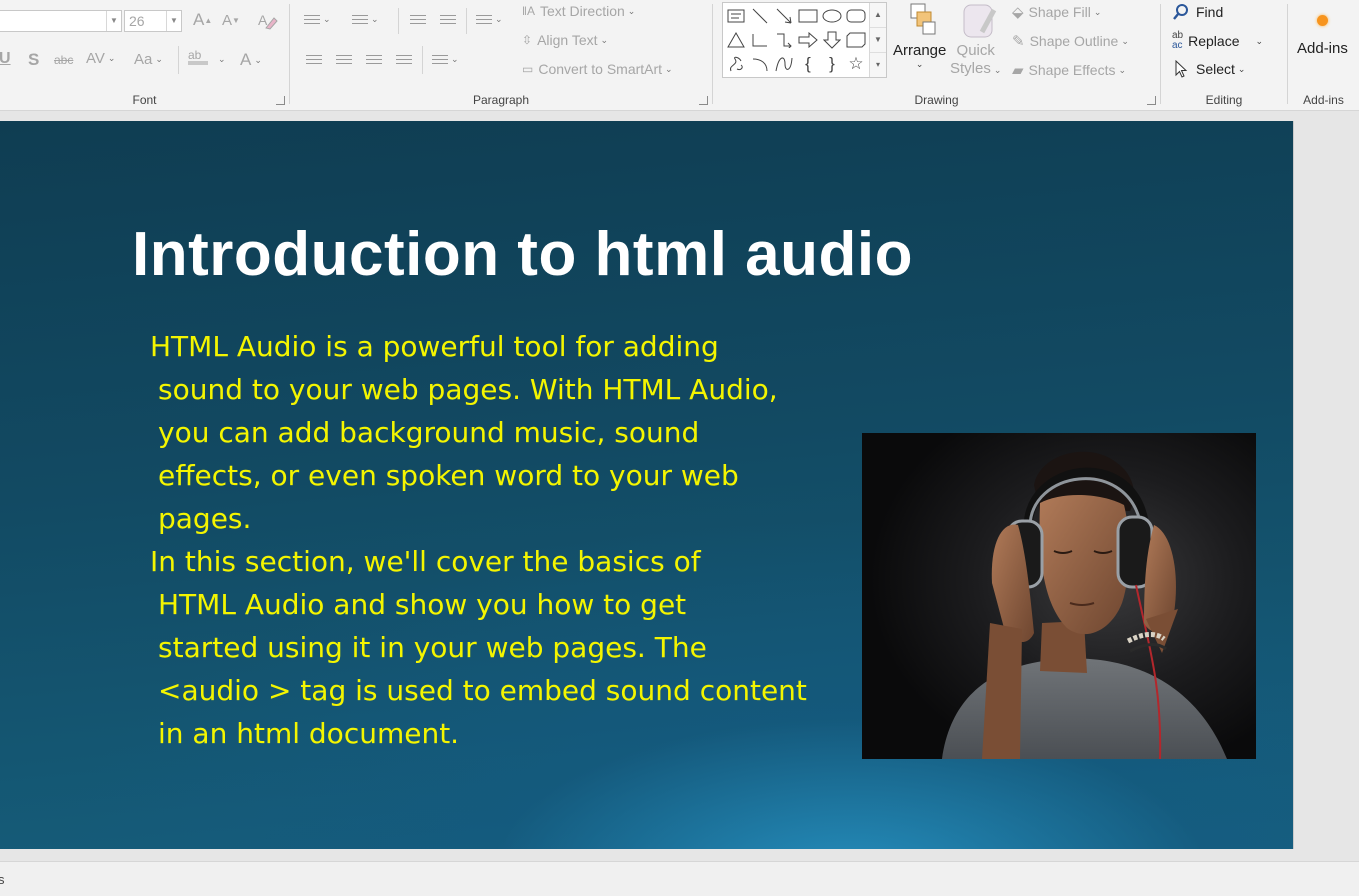 The image size is (1359, 896). I want to click on rounded-rectangle-shape-icon, so click(856, 16).